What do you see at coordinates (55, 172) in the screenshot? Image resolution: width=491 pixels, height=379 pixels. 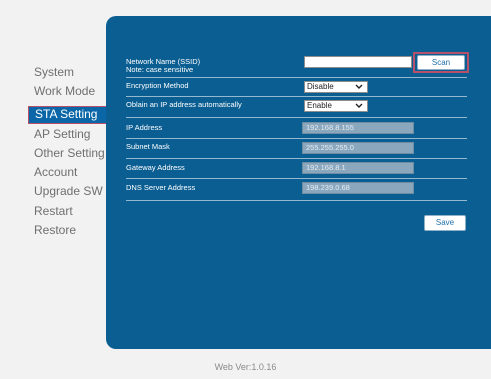 I see `sidebar-item-account: Account` at bounding box center [55, 172].